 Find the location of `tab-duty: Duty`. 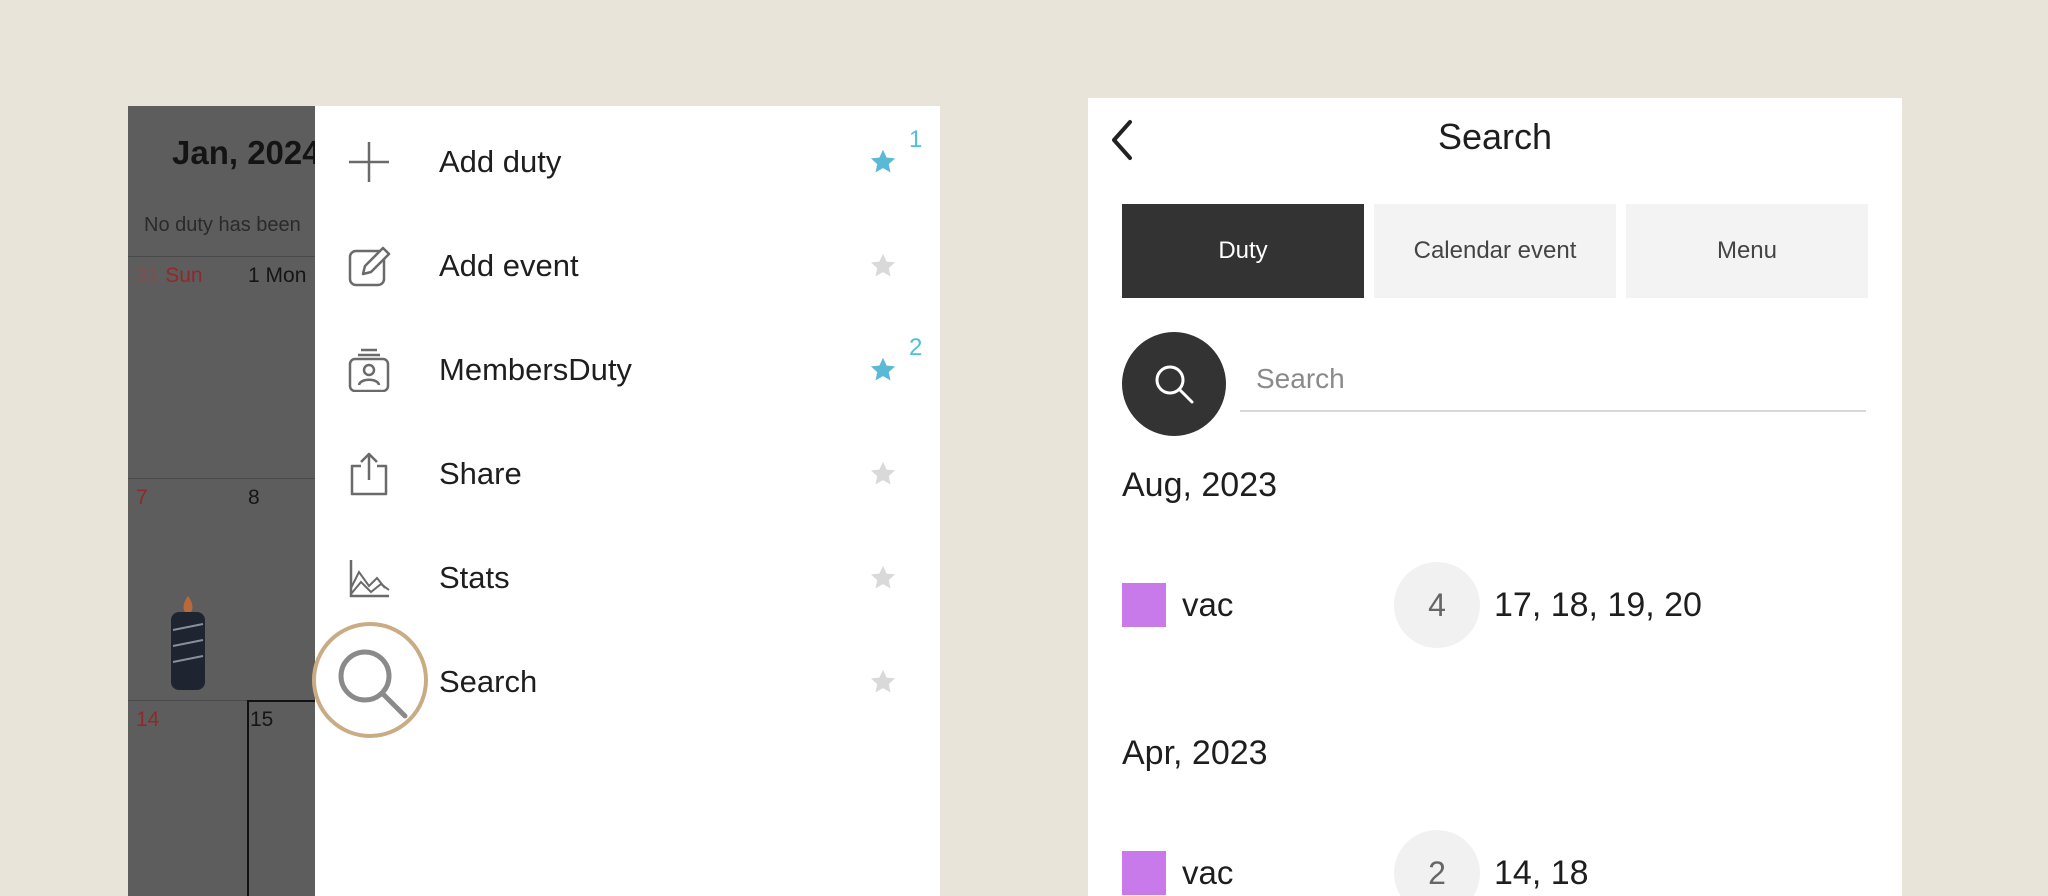

tab-duty: Duty is located at coordinates (1243, 251).